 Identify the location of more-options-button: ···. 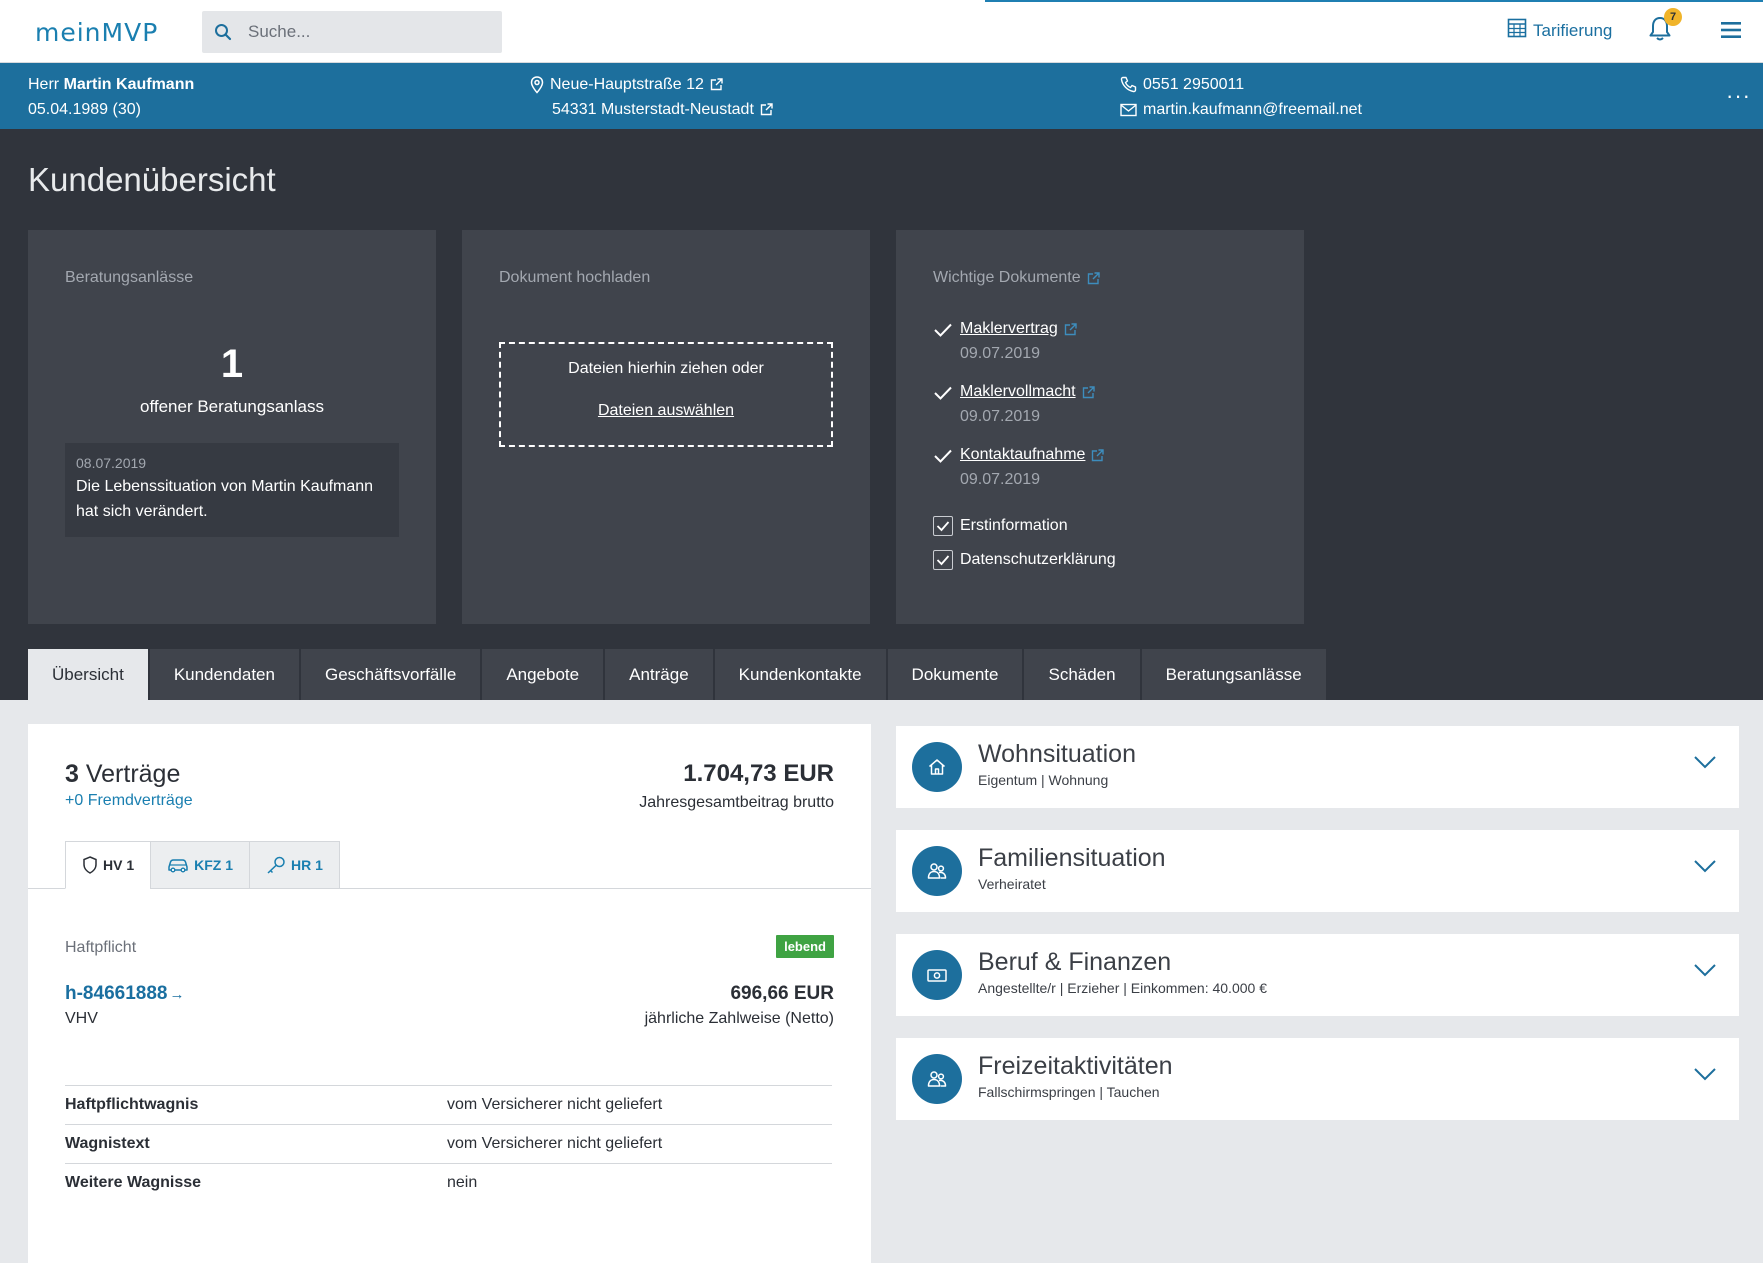
(1738, 96).